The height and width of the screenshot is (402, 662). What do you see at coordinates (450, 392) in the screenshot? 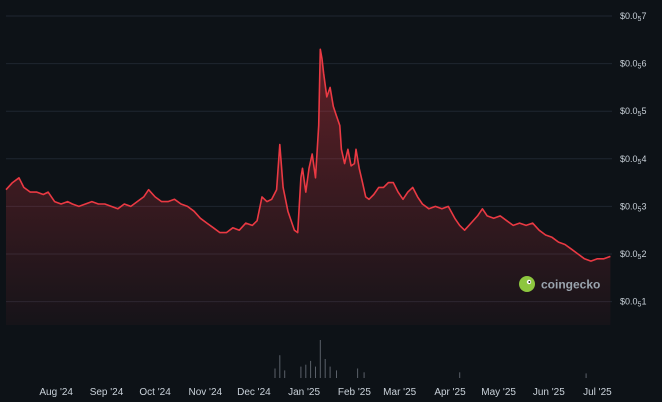
I see `x-tick-label: Apr '25` at bounding box center [450, 392].